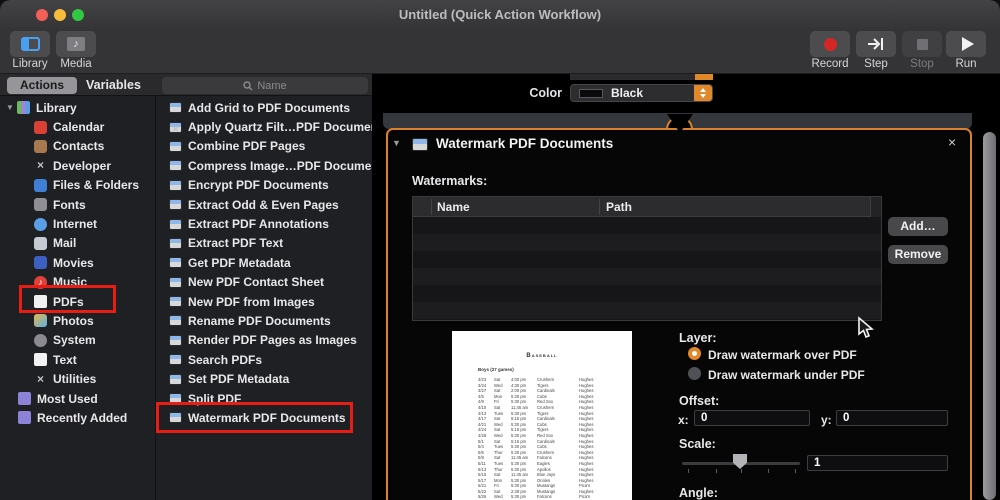  Describe the element at coordinates (272, 165) in the screenshot. I see `action-item: Compress Image…PDF Documents` at that location.